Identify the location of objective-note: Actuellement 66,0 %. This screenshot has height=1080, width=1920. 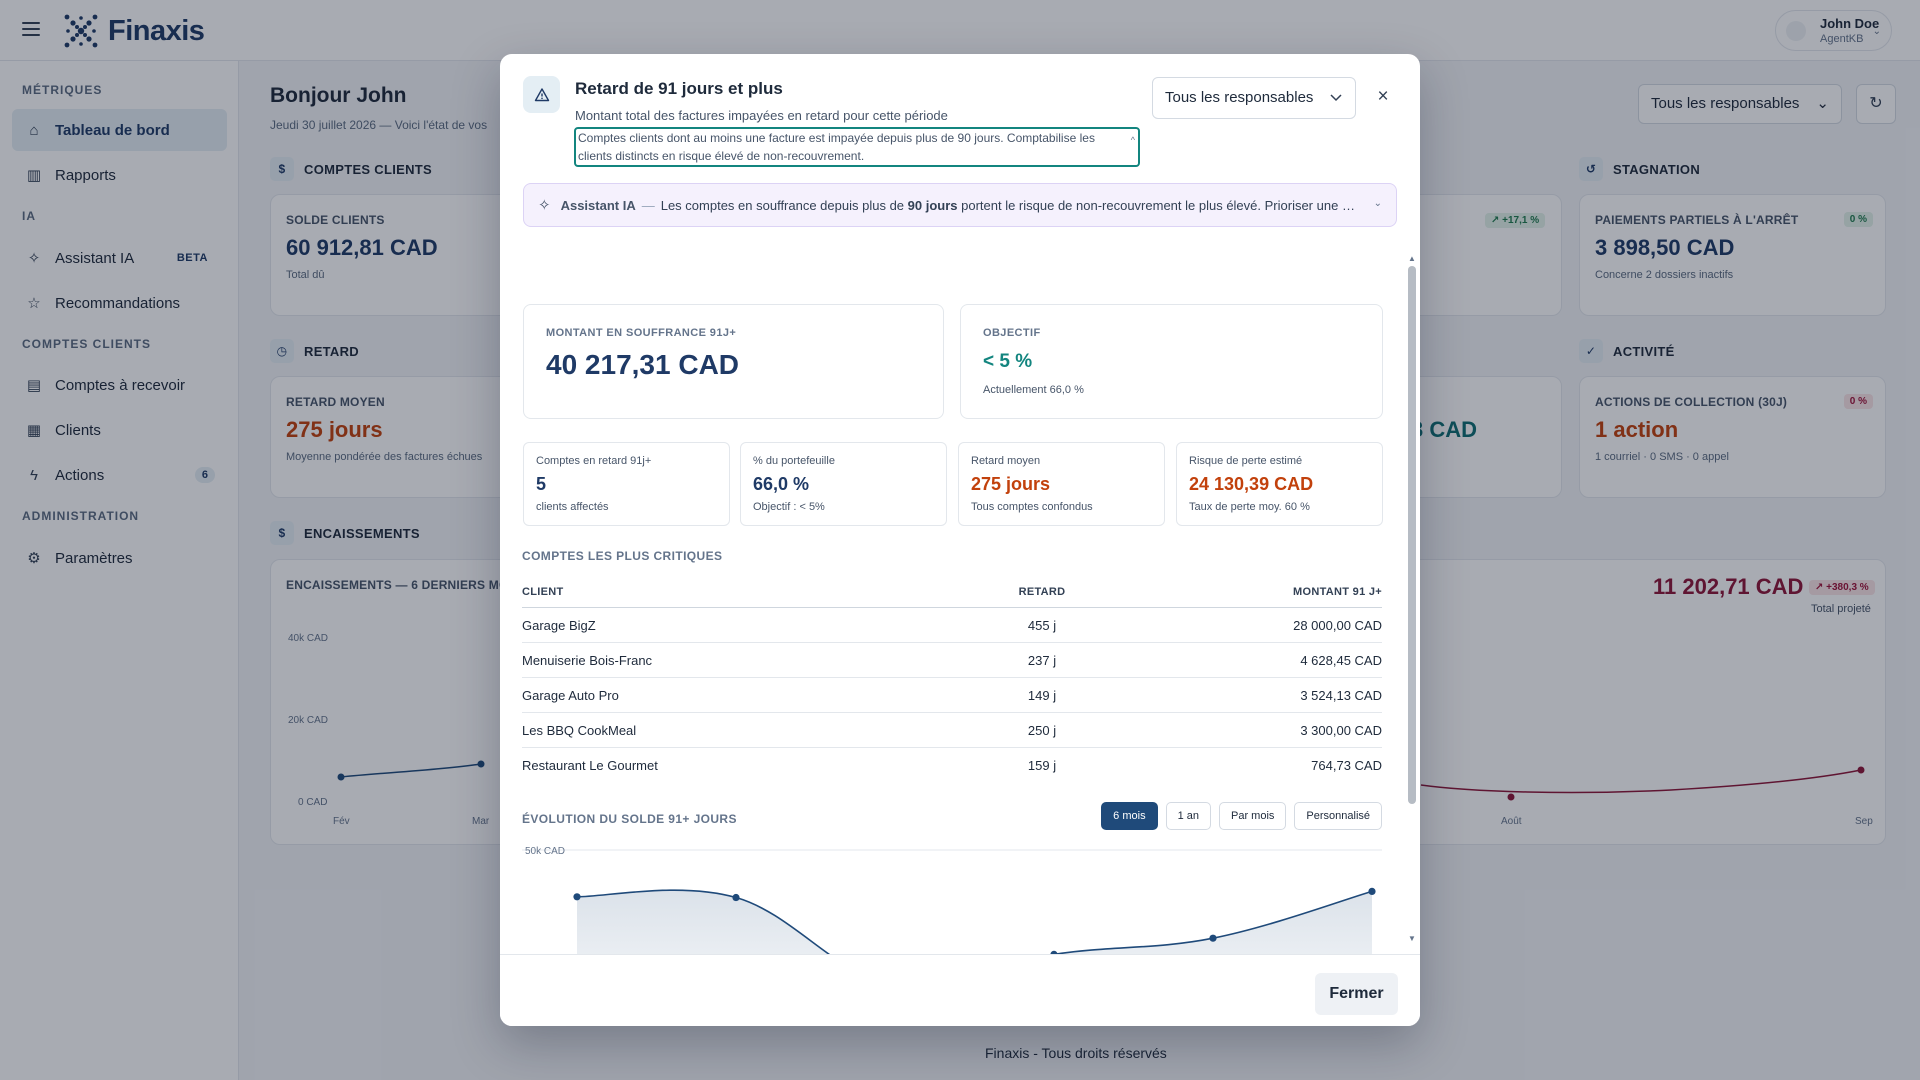
(1033, 390).